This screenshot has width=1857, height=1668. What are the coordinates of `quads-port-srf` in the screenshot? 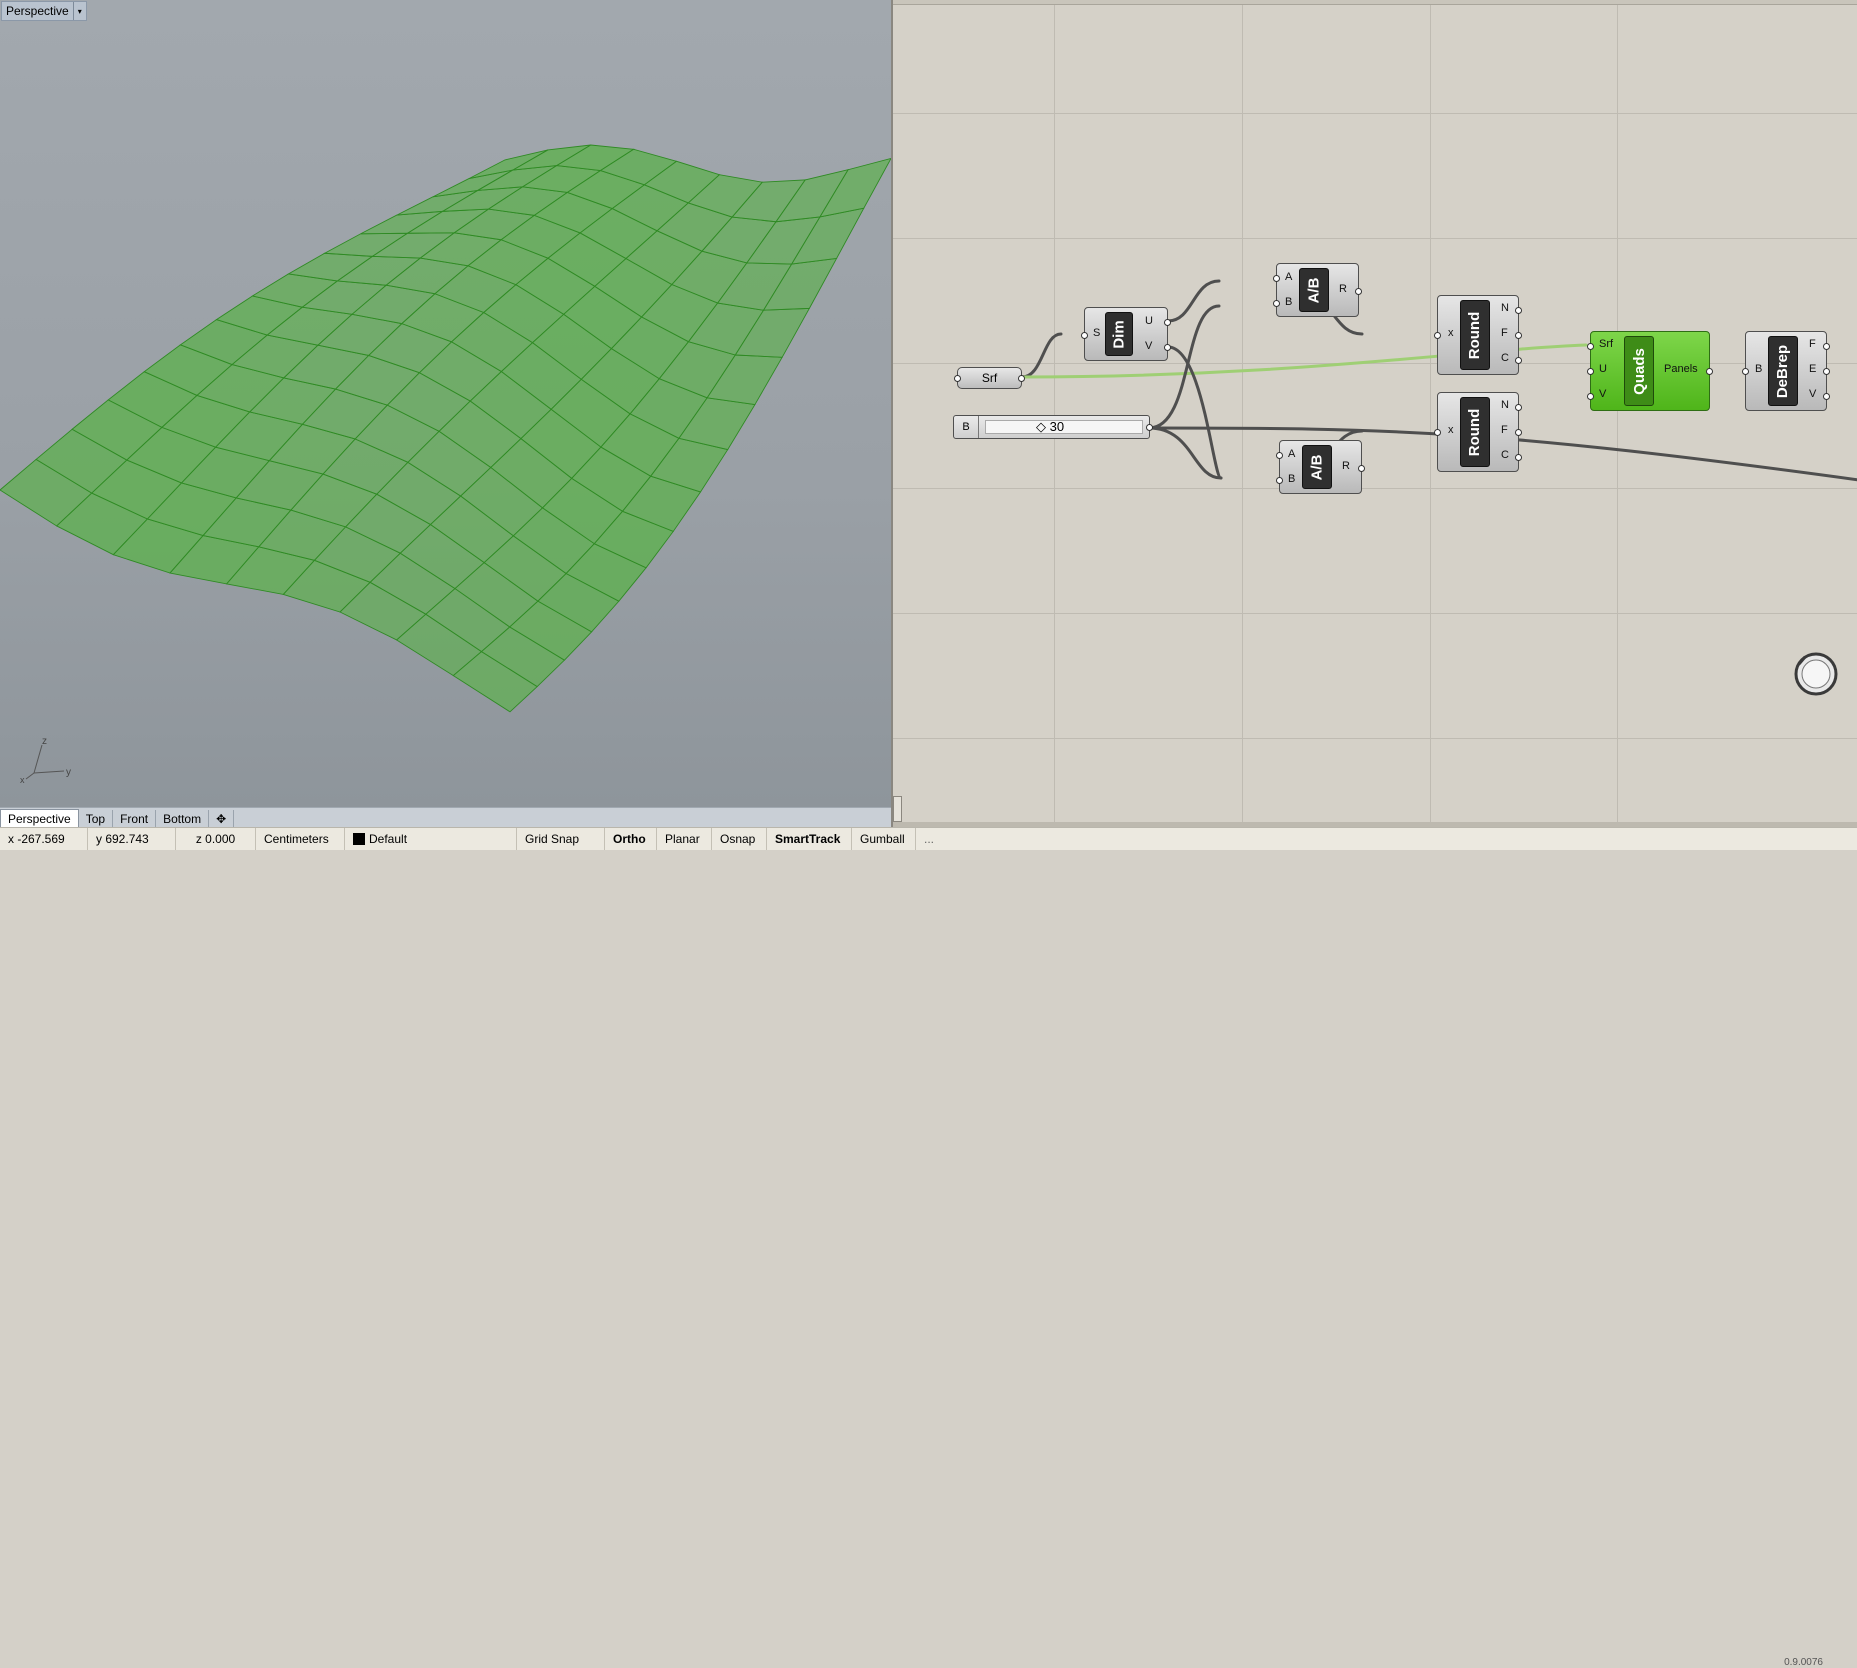 It's located at (1590, 346).